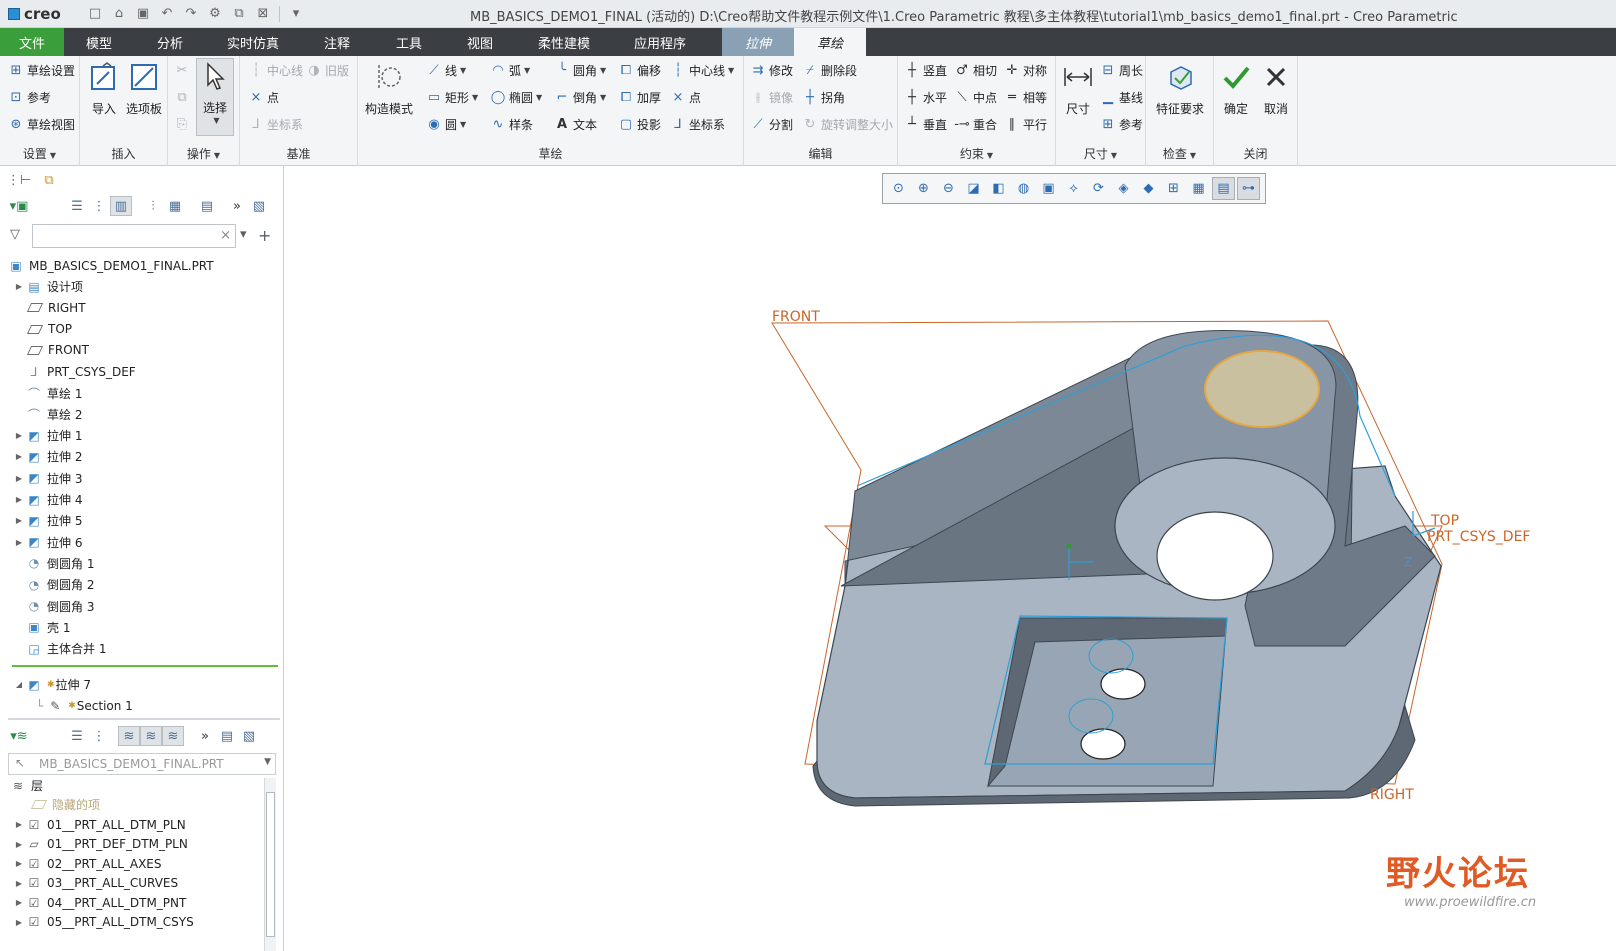 The image size is (1616, 951). What do you see at coordinates (1073, 188) in the screenshot?
I see `perspective-icon: ⟡` at bounding box center [1073, 188].